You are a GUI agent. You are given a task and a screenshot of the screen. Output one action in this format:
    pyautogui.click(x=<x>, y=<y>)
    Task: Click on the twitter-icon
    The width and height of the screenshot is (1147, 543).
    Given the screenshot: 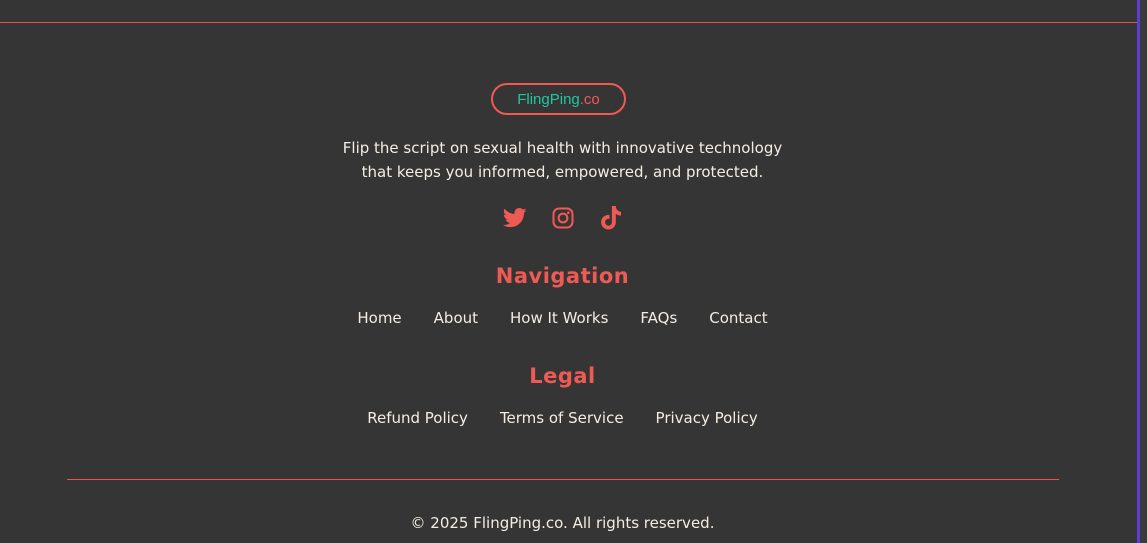 What is the action you would take?
    pyautogui.click(x=514, y=218)
    